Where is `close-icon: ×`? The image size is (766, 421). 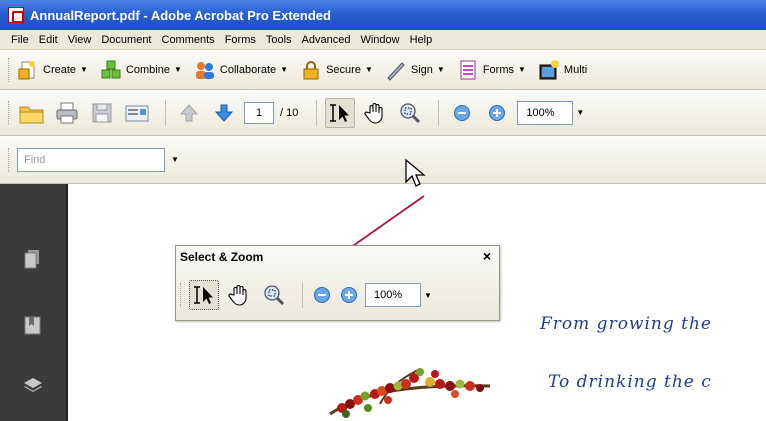
close-icon: × is located at coordinates (487, 256).